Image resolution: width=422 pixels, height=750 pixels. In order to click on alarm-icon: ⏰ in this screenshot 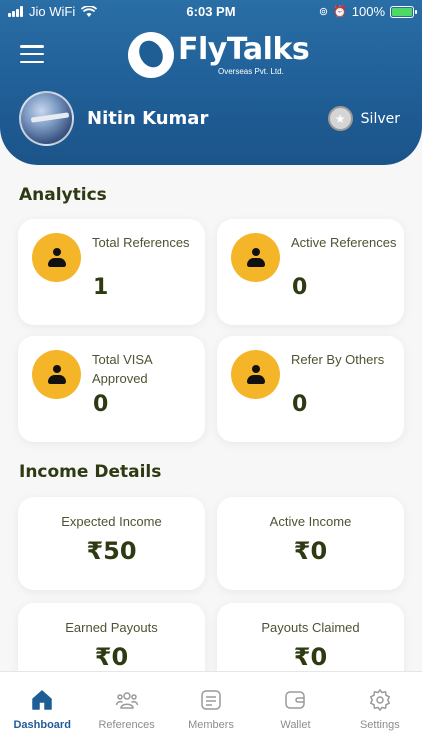, I will do `click(340, 12)`.